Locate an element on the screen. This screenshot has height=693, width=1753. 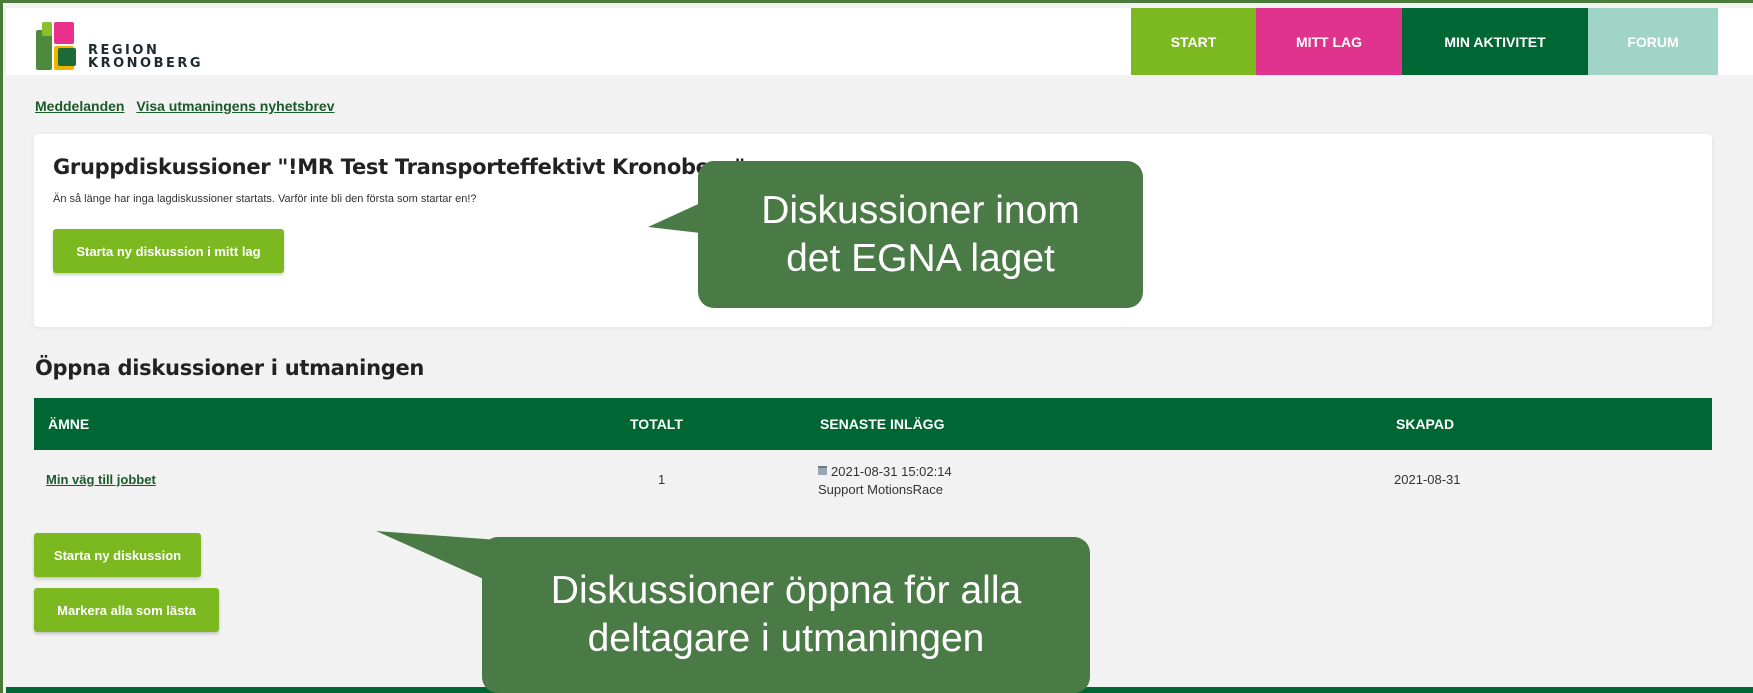
discussion-created: 2021-08-31 is located at coordinates (1427, 479).